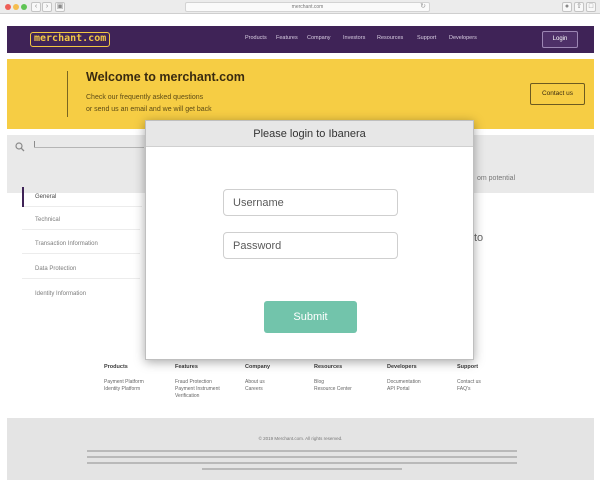  Describe the element at coordinates (124, 389) in the screenshot. I see `footer-link: Identity Platform` at that location.